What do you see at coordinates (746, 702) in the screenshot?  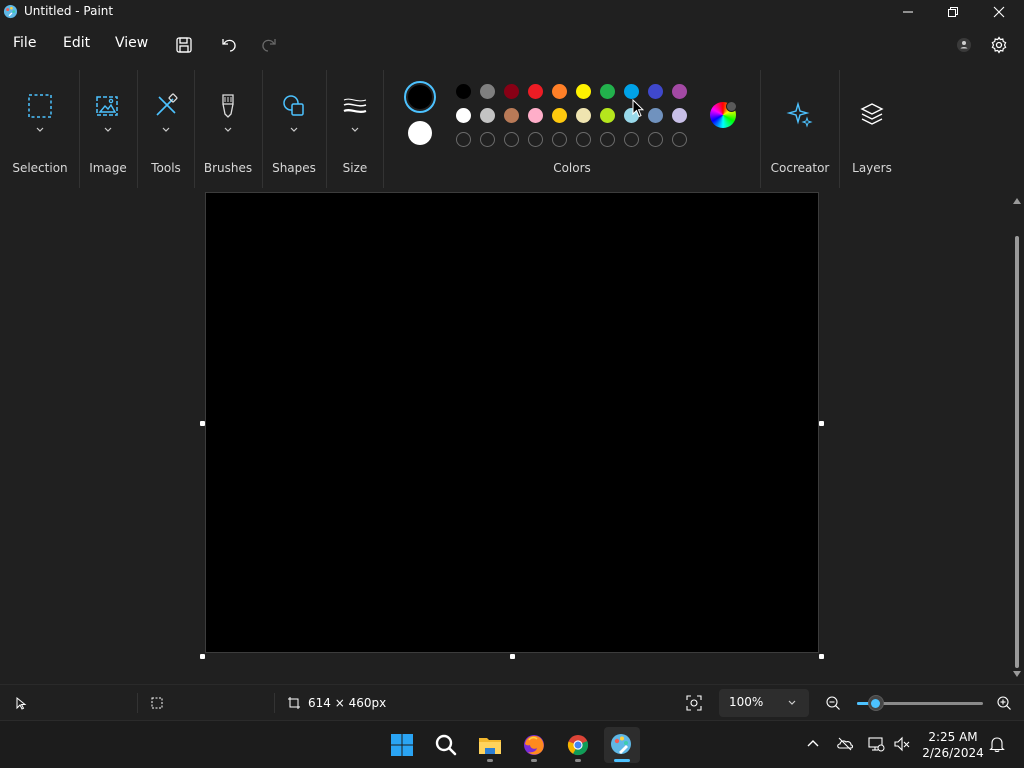 I see `zoom-level-value: 100%` at bounding box center [746, 702].